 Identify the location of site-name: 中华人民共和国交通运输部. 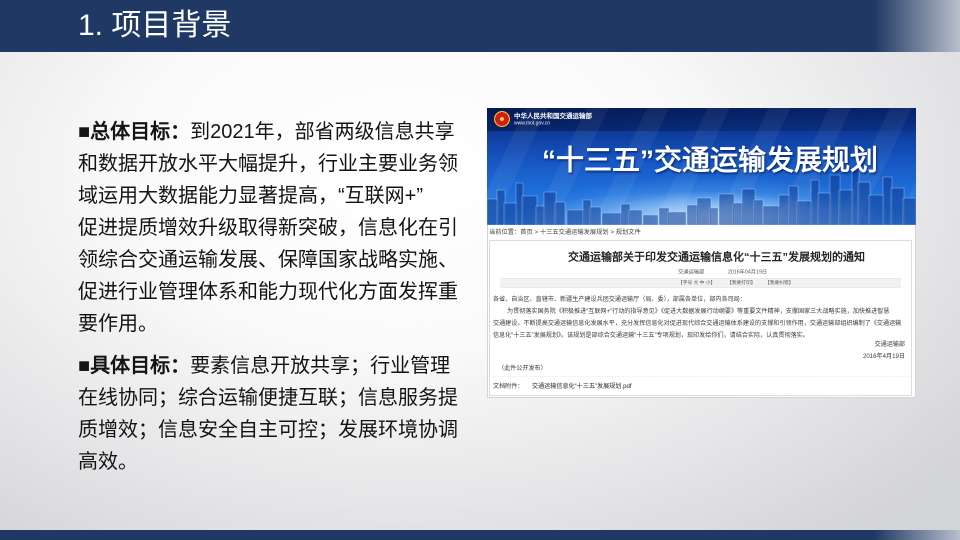
(553, 116).